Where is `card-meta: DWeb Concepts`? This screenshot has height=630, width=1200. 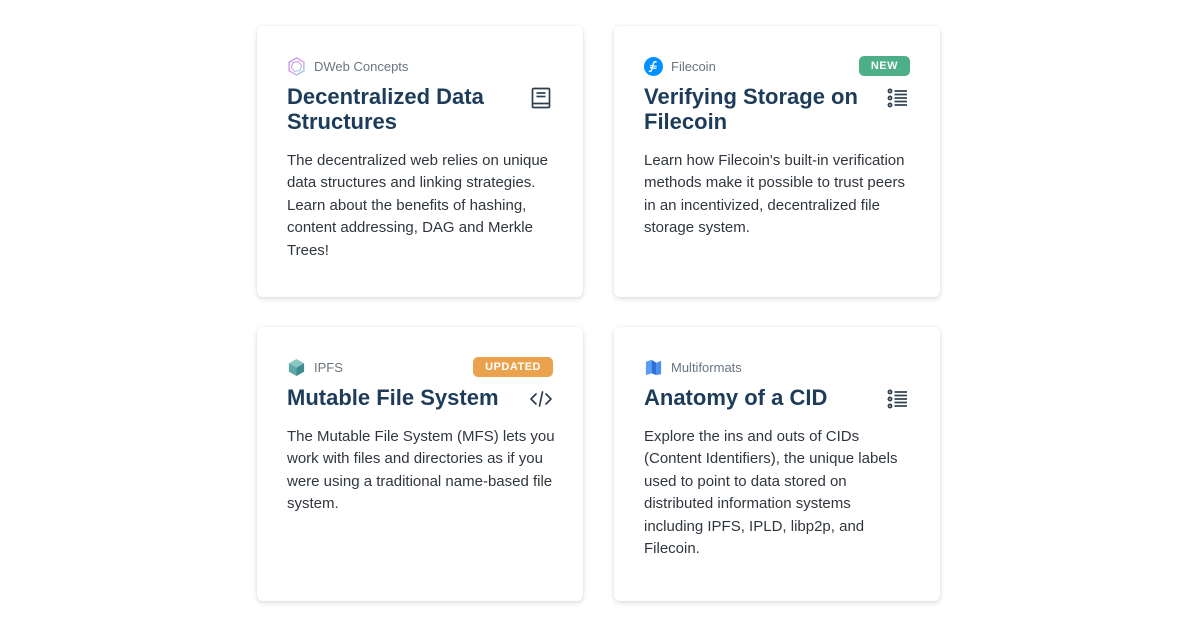
card-meta: DWeb Concepts is located at coordinates (420, 66).